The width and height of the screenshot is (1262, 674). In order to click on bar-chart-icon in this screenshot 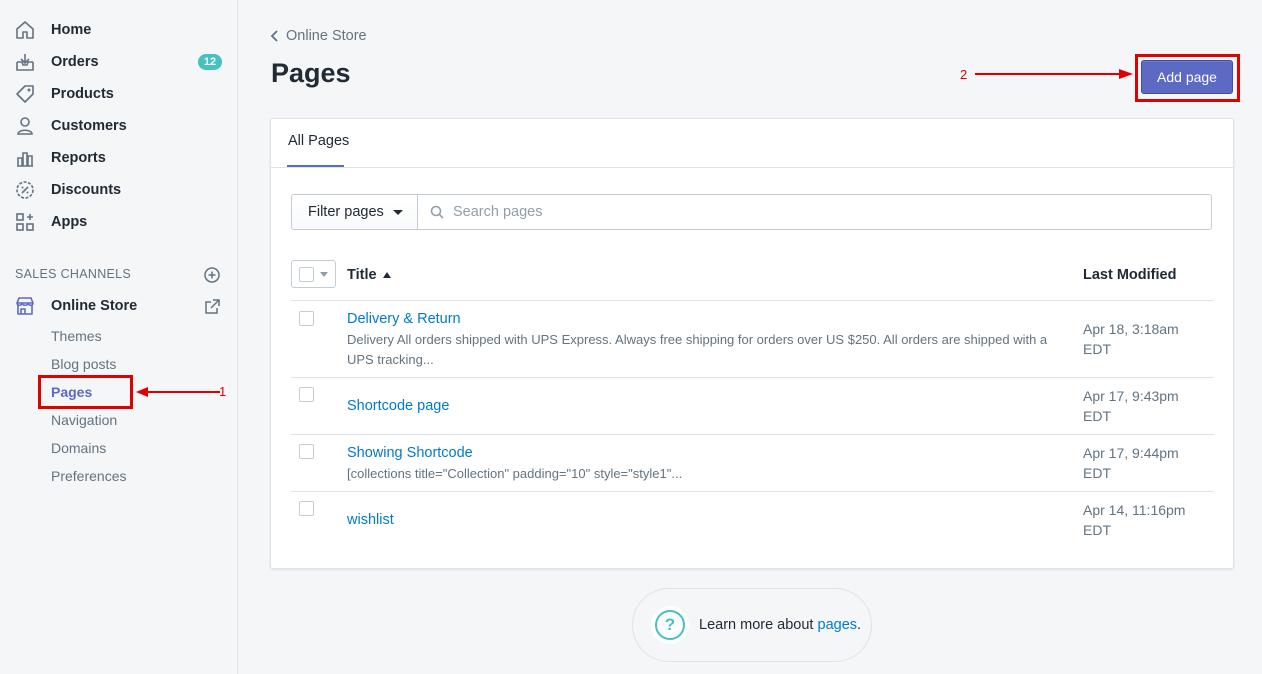, I will do `click(25, 158)`.